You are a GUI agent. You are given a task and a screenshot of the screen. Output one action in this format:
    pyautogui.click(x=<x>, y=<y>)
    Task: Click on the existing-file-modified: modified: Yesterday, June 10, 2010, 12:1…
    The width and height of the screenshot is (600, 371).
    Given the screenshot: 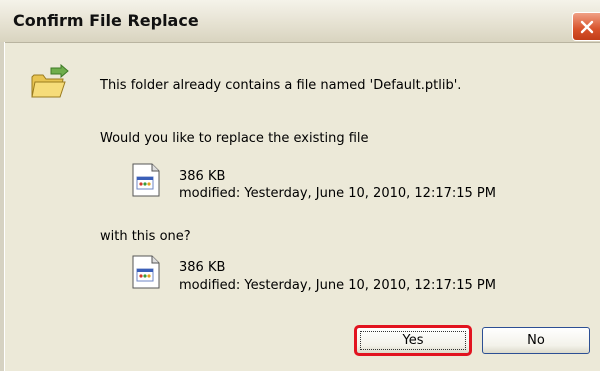 What is the action you would take?
    pyautogui.click(x=337, y=193)
    